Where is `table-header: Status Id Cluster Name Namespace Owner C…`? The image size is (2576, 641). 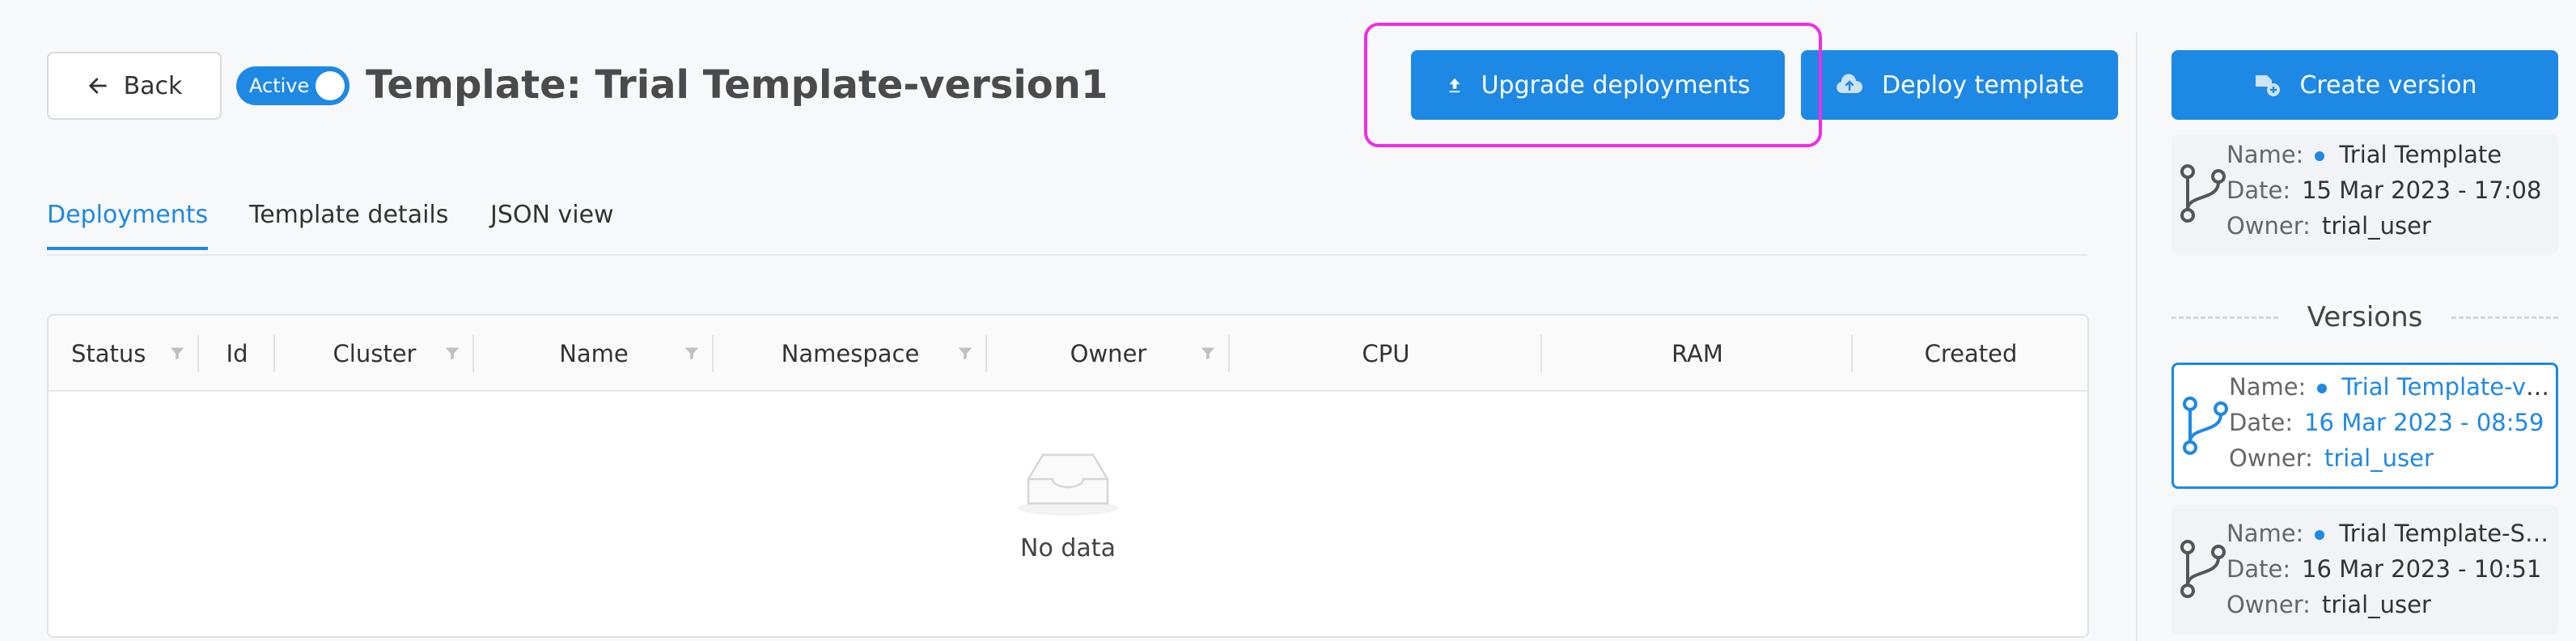 table-header: Status Id Cluster Name Namespace Owner C… is located at coordinates (1068, 354).